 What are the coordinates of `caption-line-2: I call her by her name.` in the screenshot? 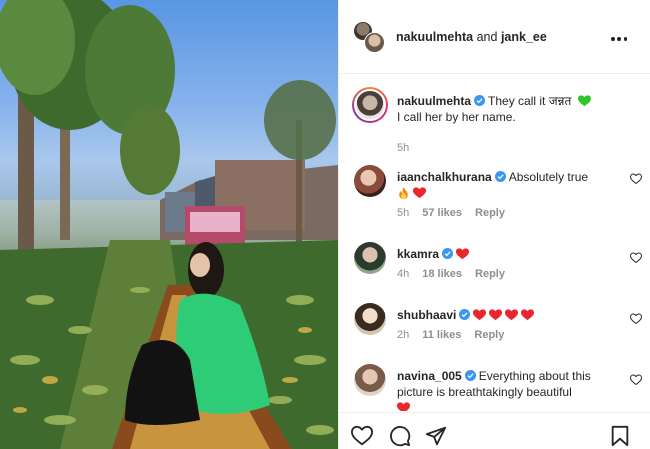 It's located at (456, 117).